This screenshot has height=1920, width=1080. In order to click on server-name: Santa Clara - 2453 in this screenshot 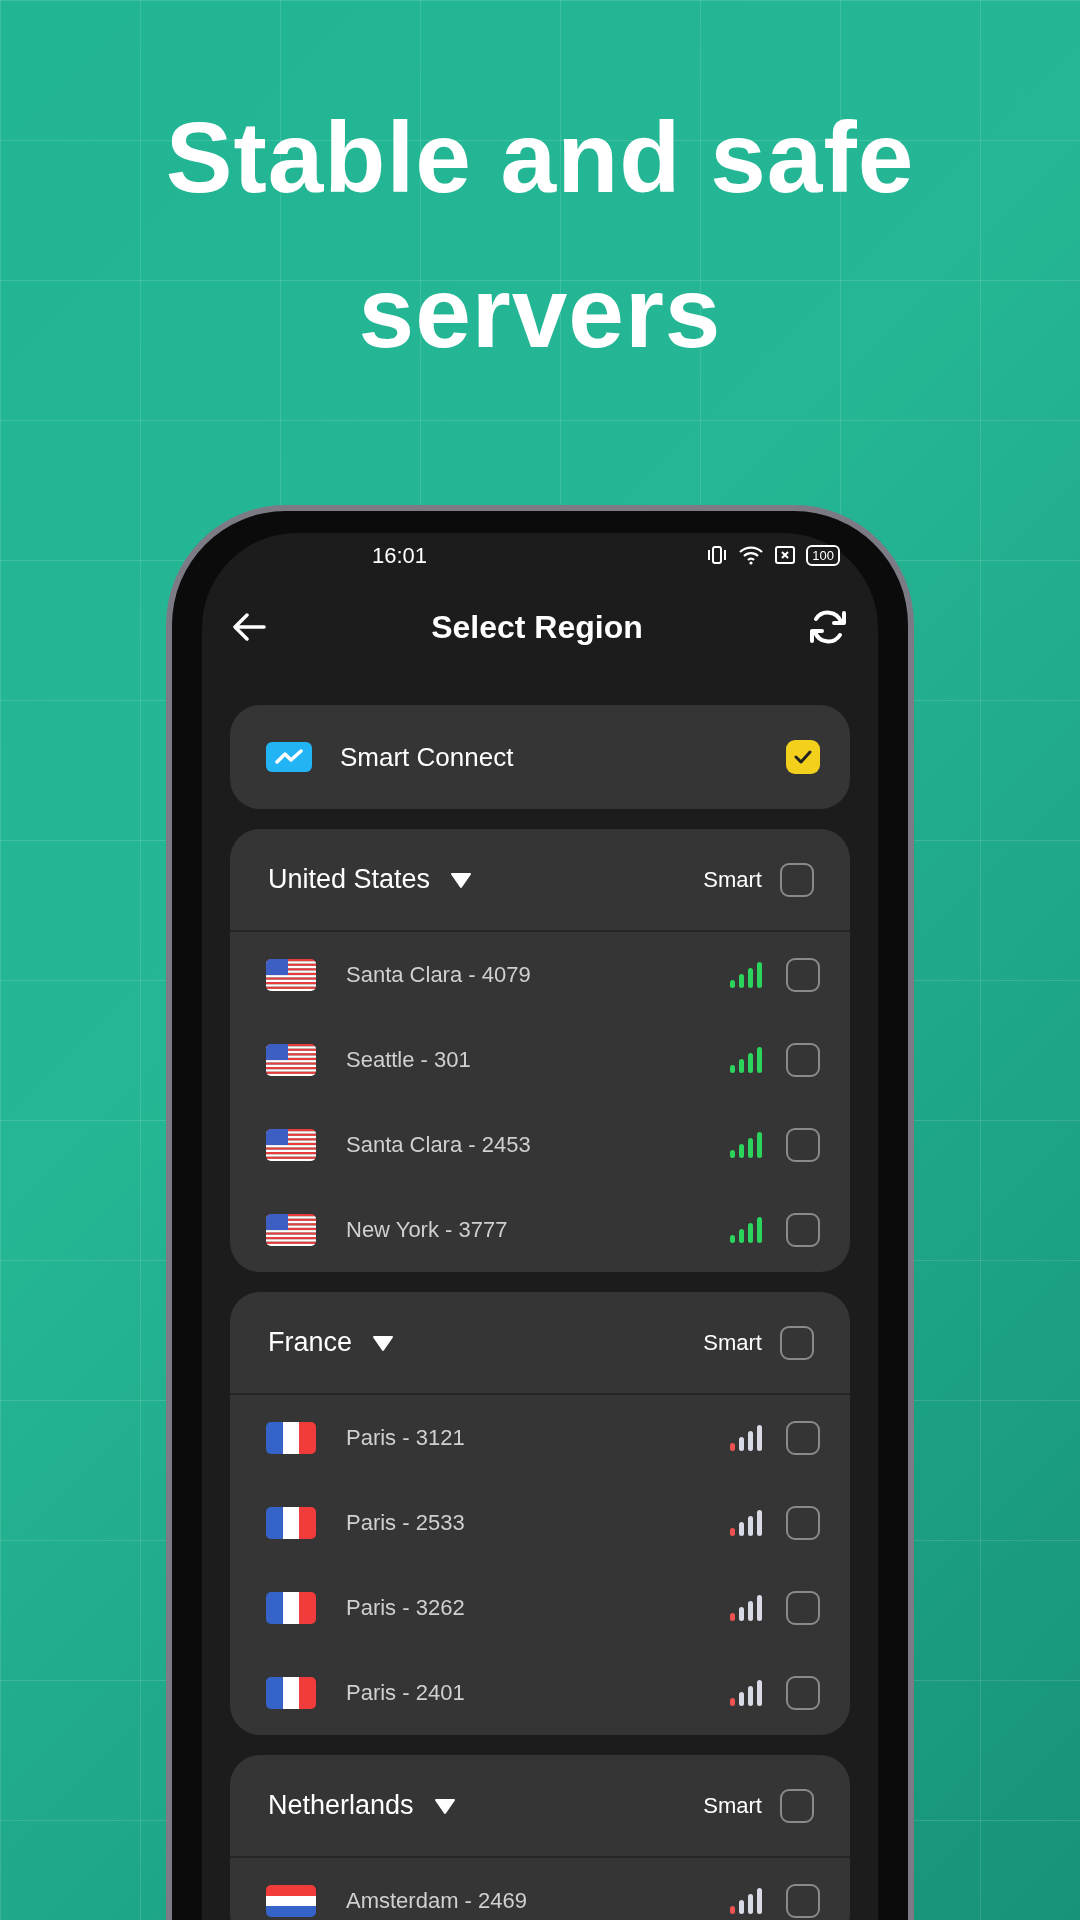, I will do `click(439, 1145)`.